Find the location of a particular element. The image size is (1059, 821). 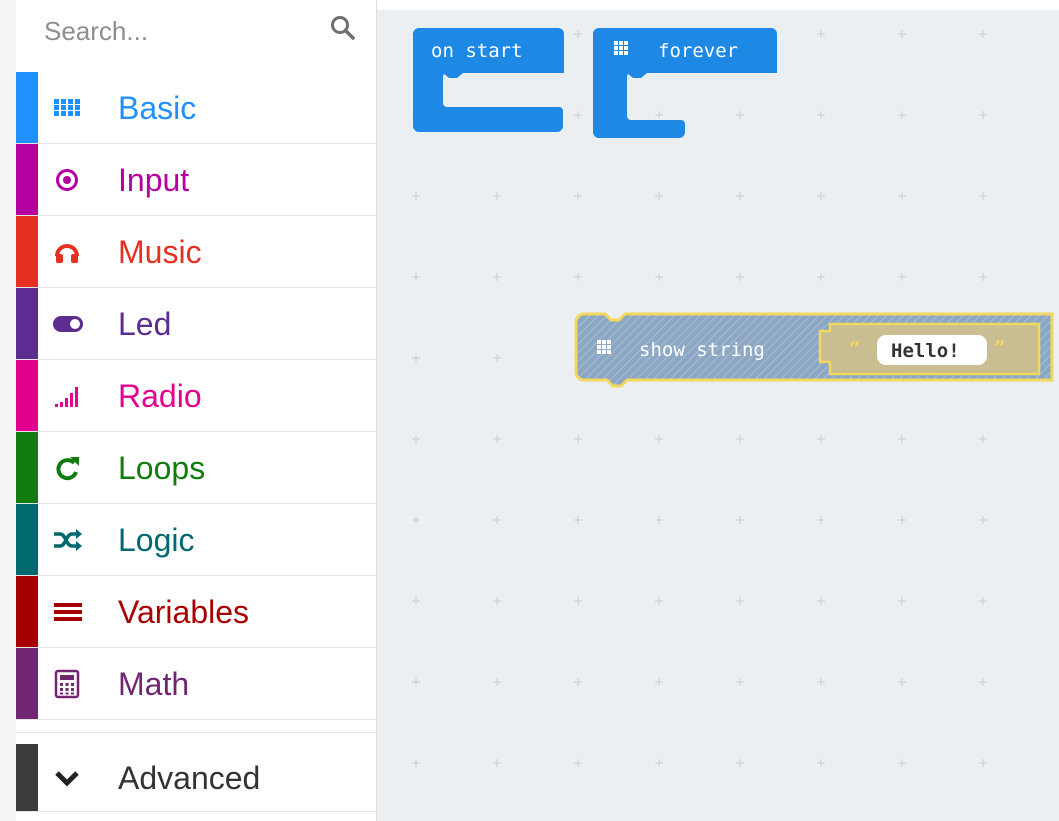

chevron-down-icon is located at coordinates (67, 779).